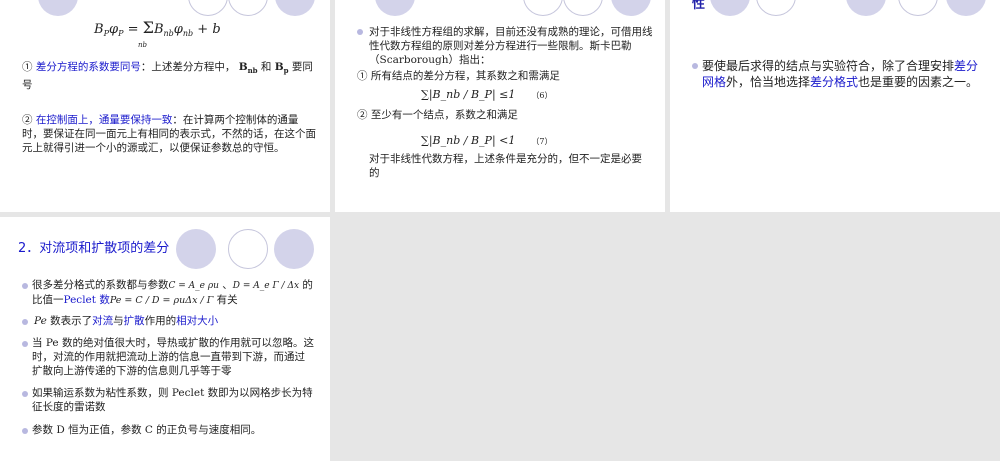 Image resolution: width=1000 pixels, height=461 pixels. Describe the element at coordinates (699, 6) in the screenshot. I see `heading-fragment: 性` at that location.